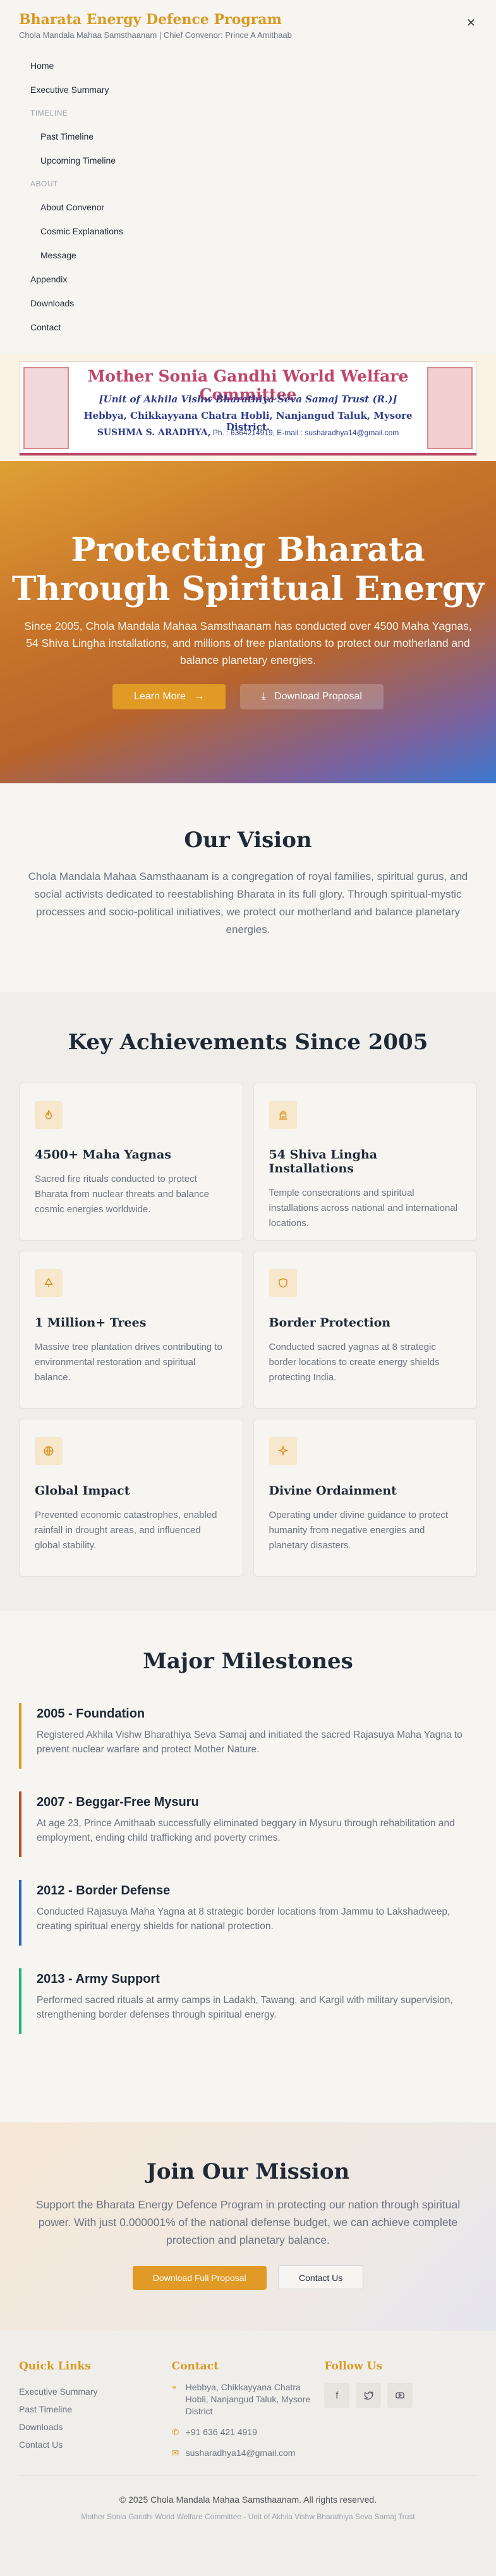 This screenshot has width=496, height=2576. I want to click on milestone-title: 2007 - Beggar-Free Mysuru, so click(118, 1802).